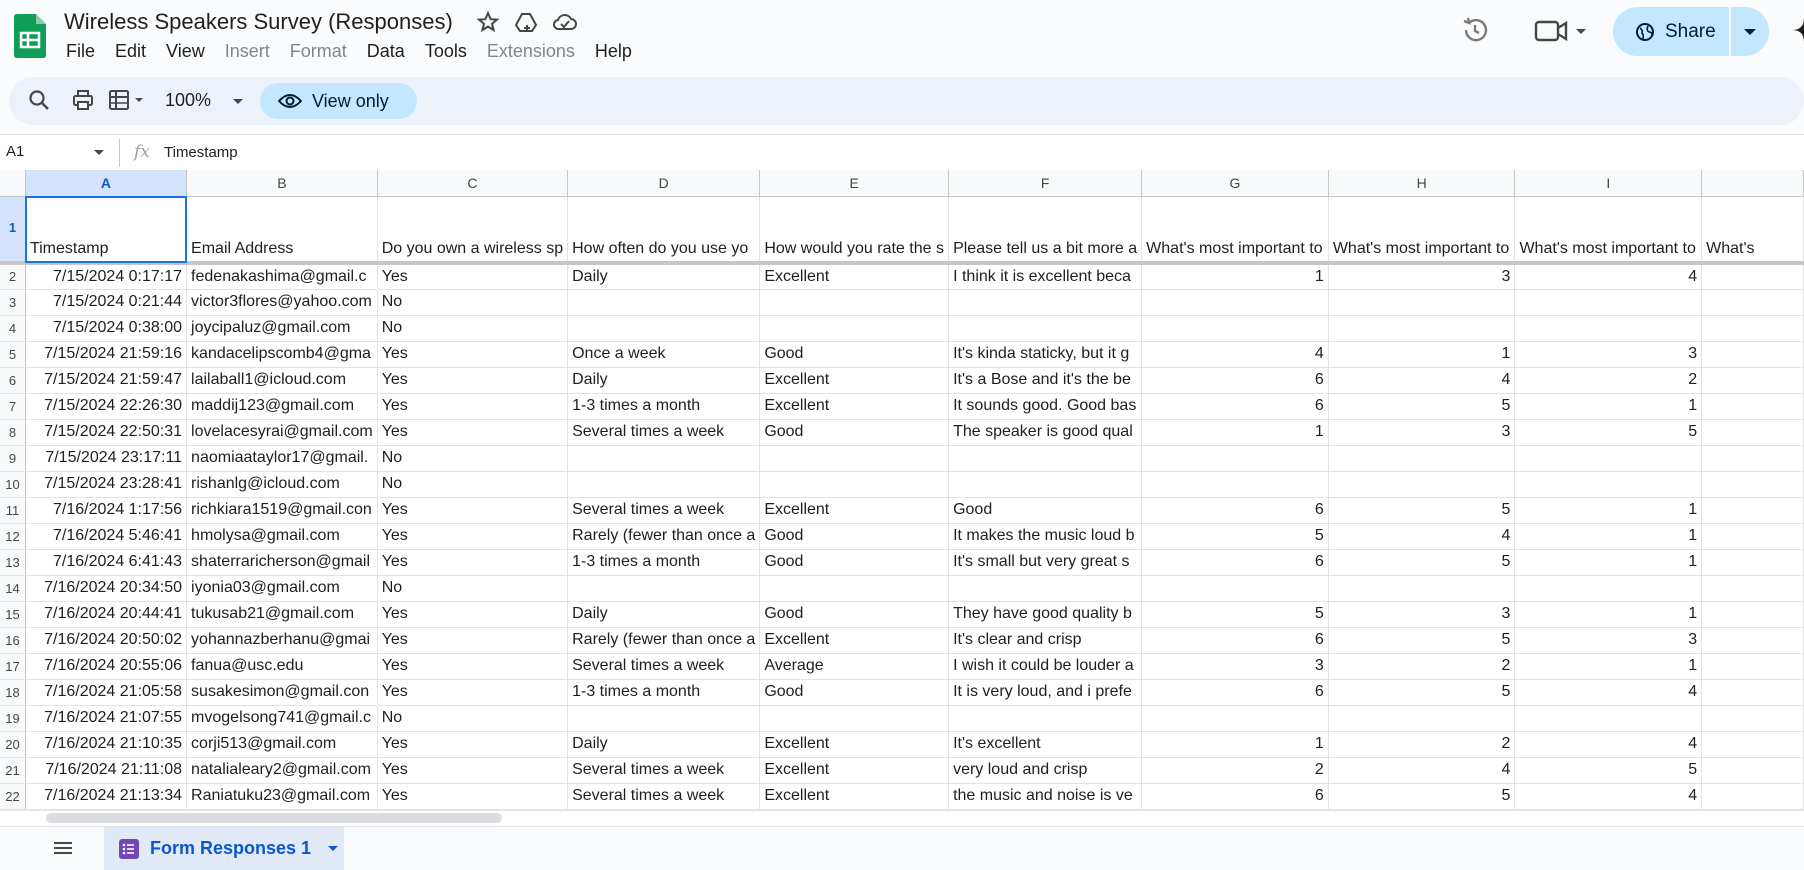 The width and height of the screenshot is (1804, 870). What do you see at coordinates (13, 380) in the screenshot?
I see `row-header: 6` at bounding box center [13, 380].